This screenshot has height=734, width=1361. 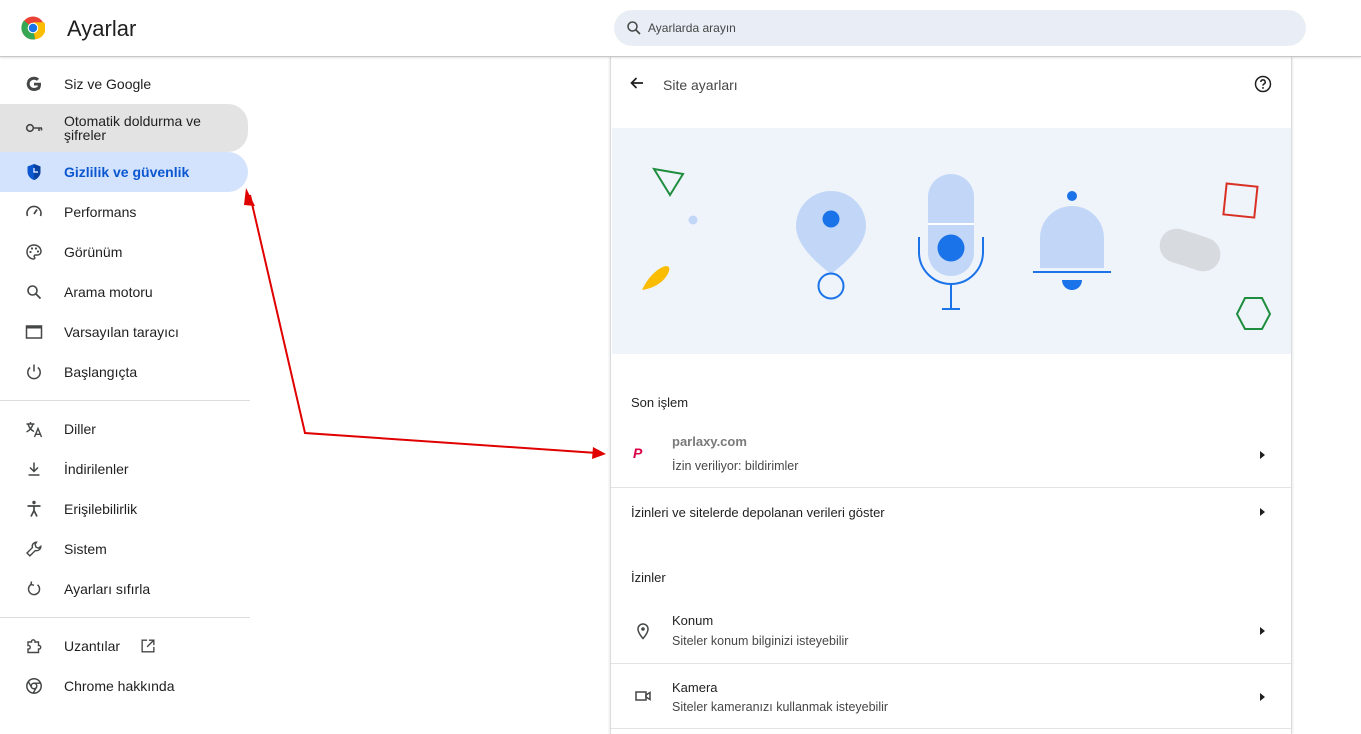 I want to click on recent-activity-heading: Son işlem, so click(x=660, y=402).